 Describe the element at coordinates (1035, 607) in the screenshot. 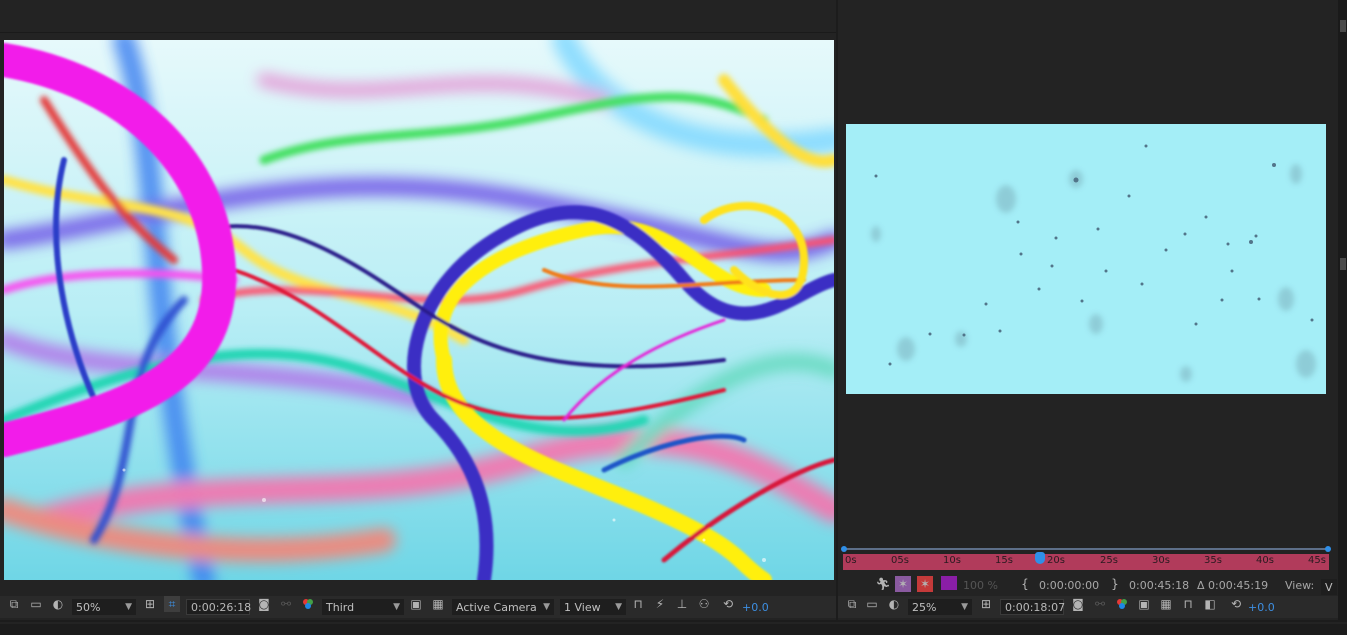

I see `current-time-value: 0:00:18:07` at that location.